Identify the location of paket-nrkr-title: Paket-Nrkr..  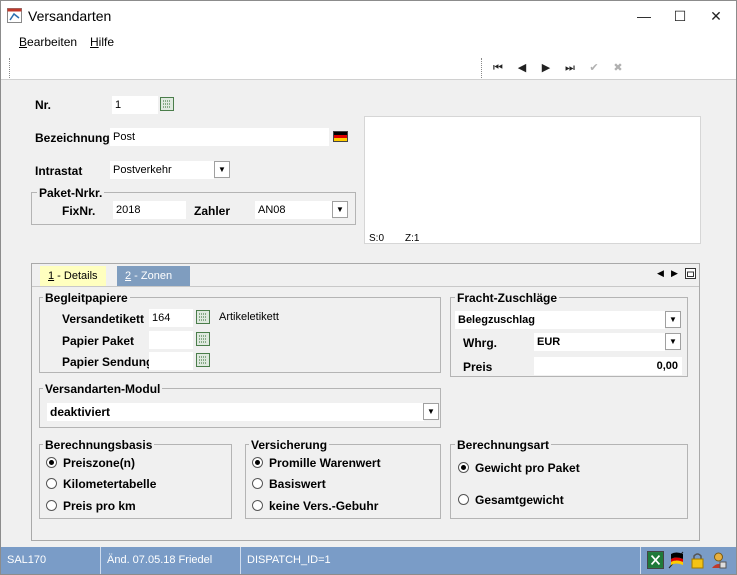
(71, 193).